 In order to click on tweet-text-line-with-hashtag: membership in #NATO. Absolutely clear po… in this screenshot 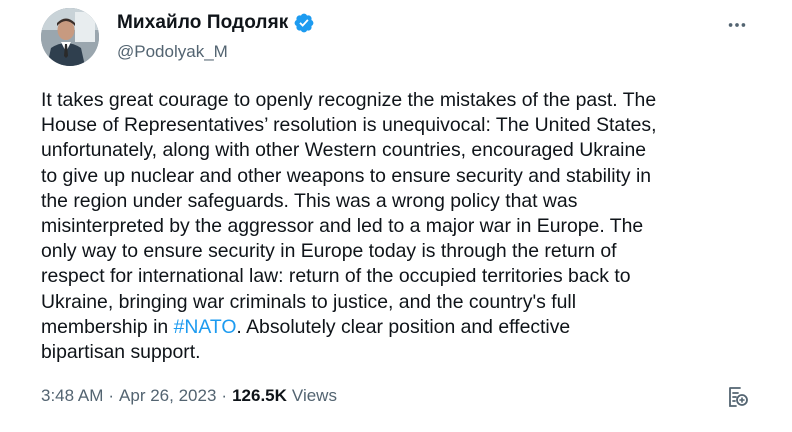, I will do `click(403, 327)`.